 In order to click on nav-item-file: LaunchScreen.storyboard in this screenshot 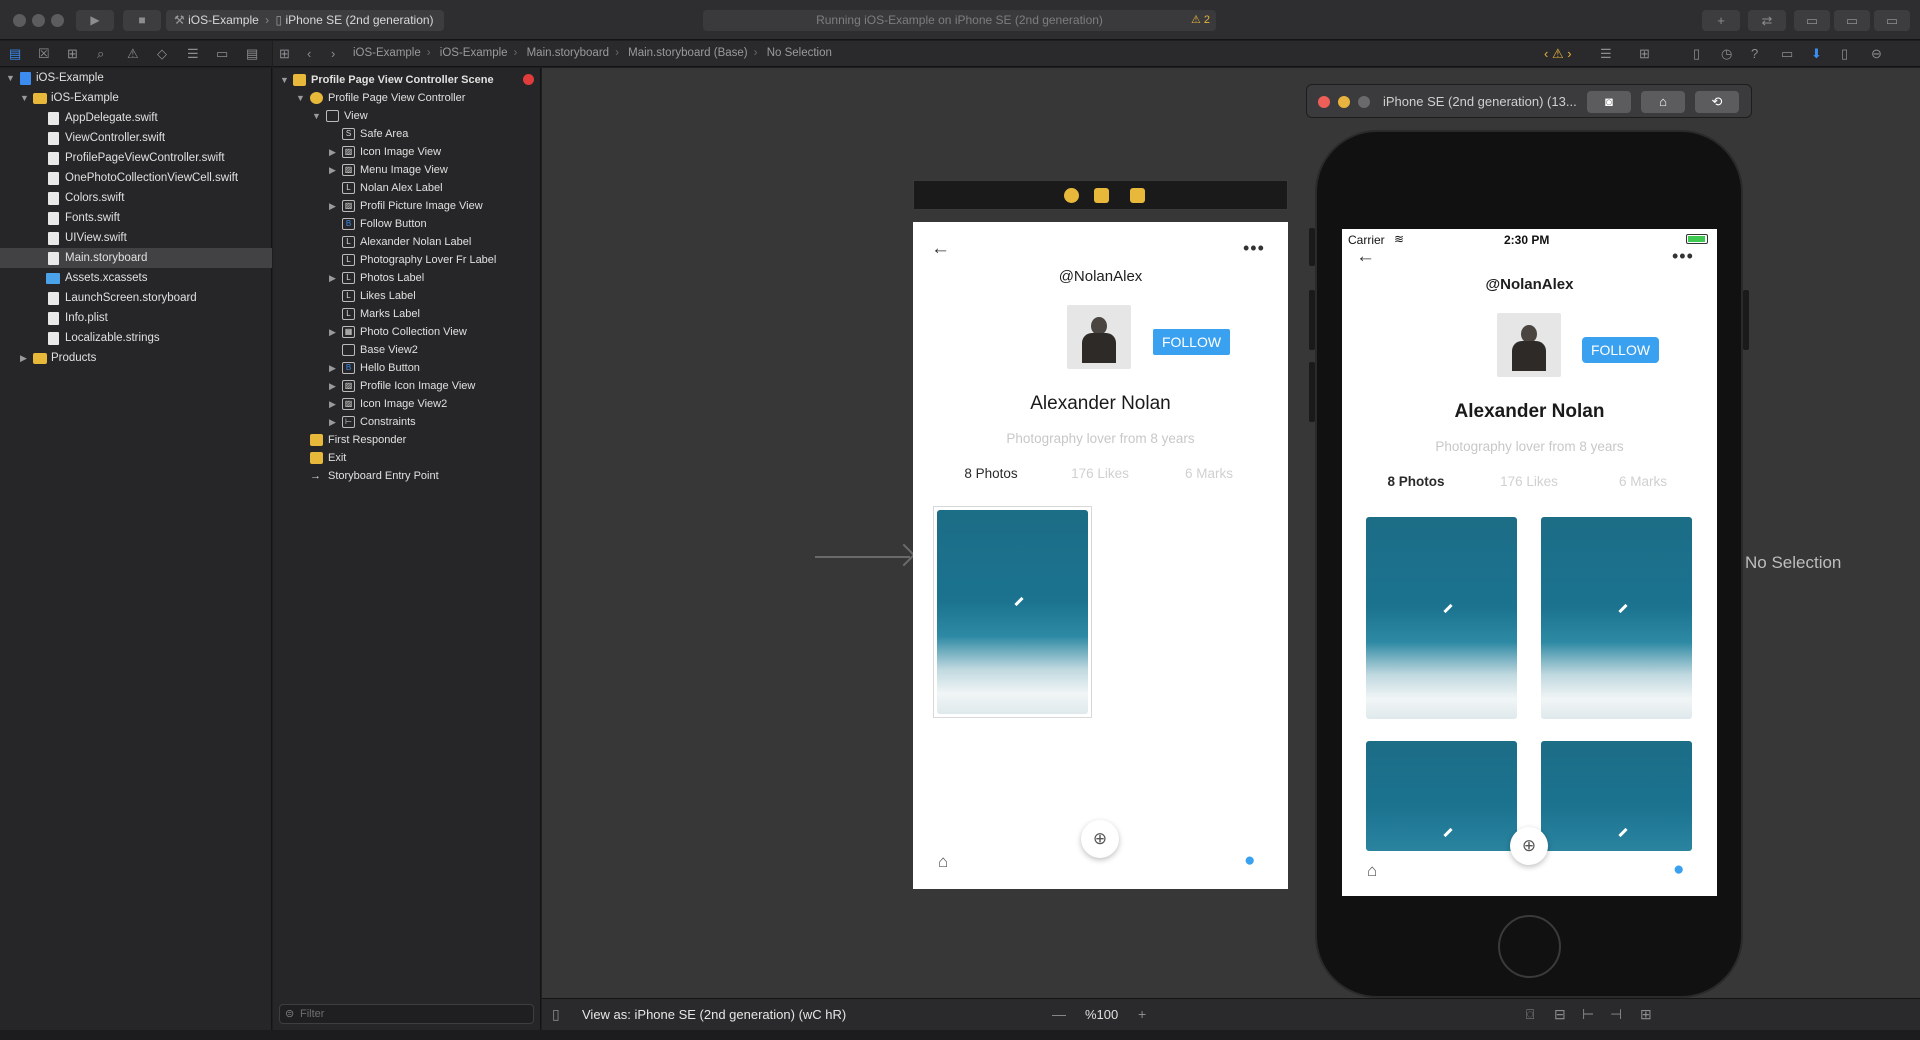, I will do `click(136, 298)`.